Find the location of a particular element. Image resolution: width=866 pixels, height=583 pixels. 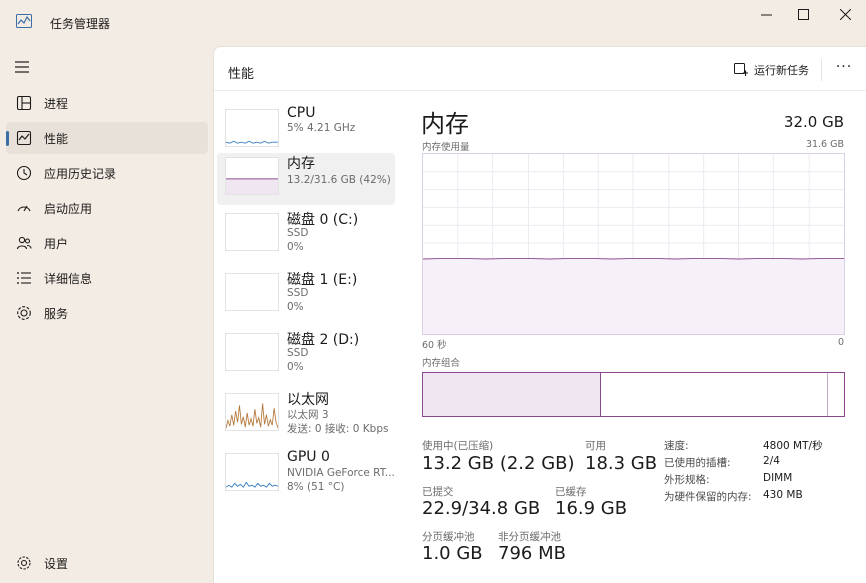

app-history-icon is located at coordinates (24, 173).